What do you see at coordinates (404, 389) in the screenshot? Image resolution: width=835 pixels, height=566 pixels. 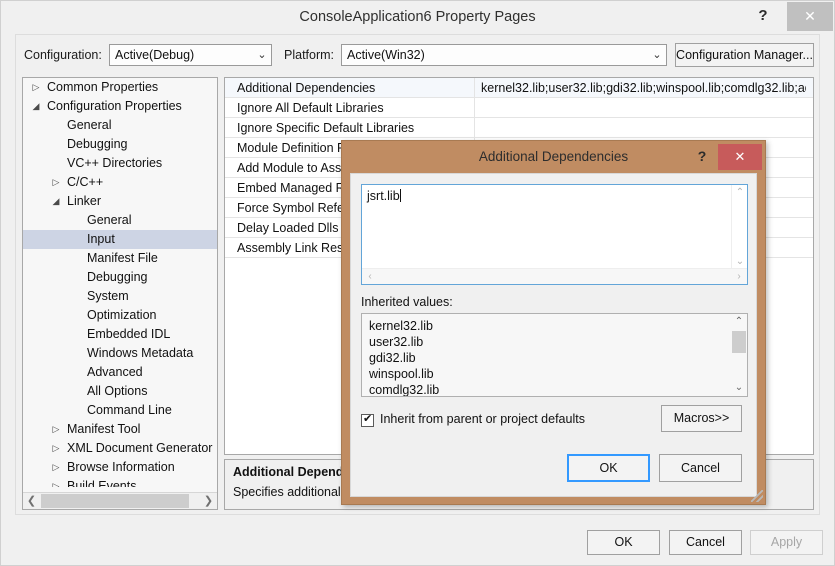 I see `inherited-value-item: comdlg32.lib` at bounding box center [404, 389].